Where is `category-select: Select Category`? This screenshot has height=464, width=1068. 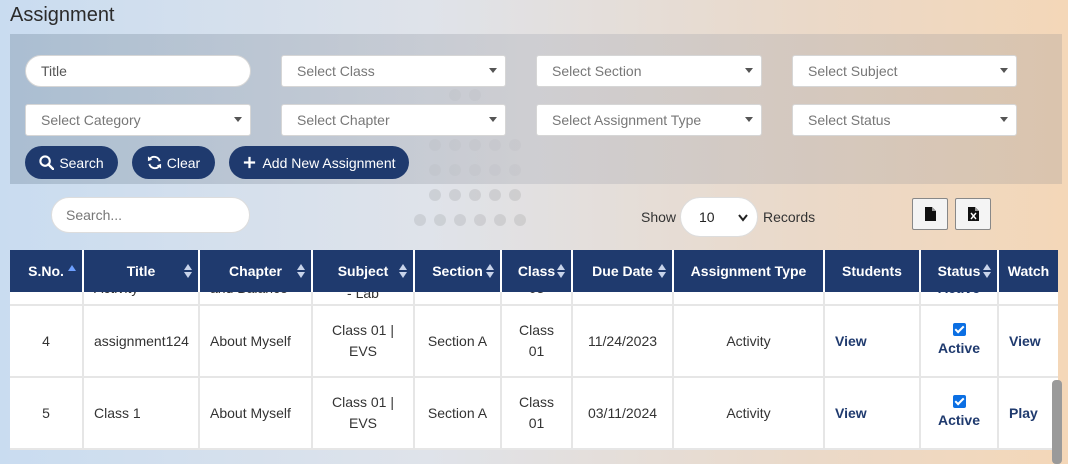 category-select: Select Category is located at coordinates (138, 120).